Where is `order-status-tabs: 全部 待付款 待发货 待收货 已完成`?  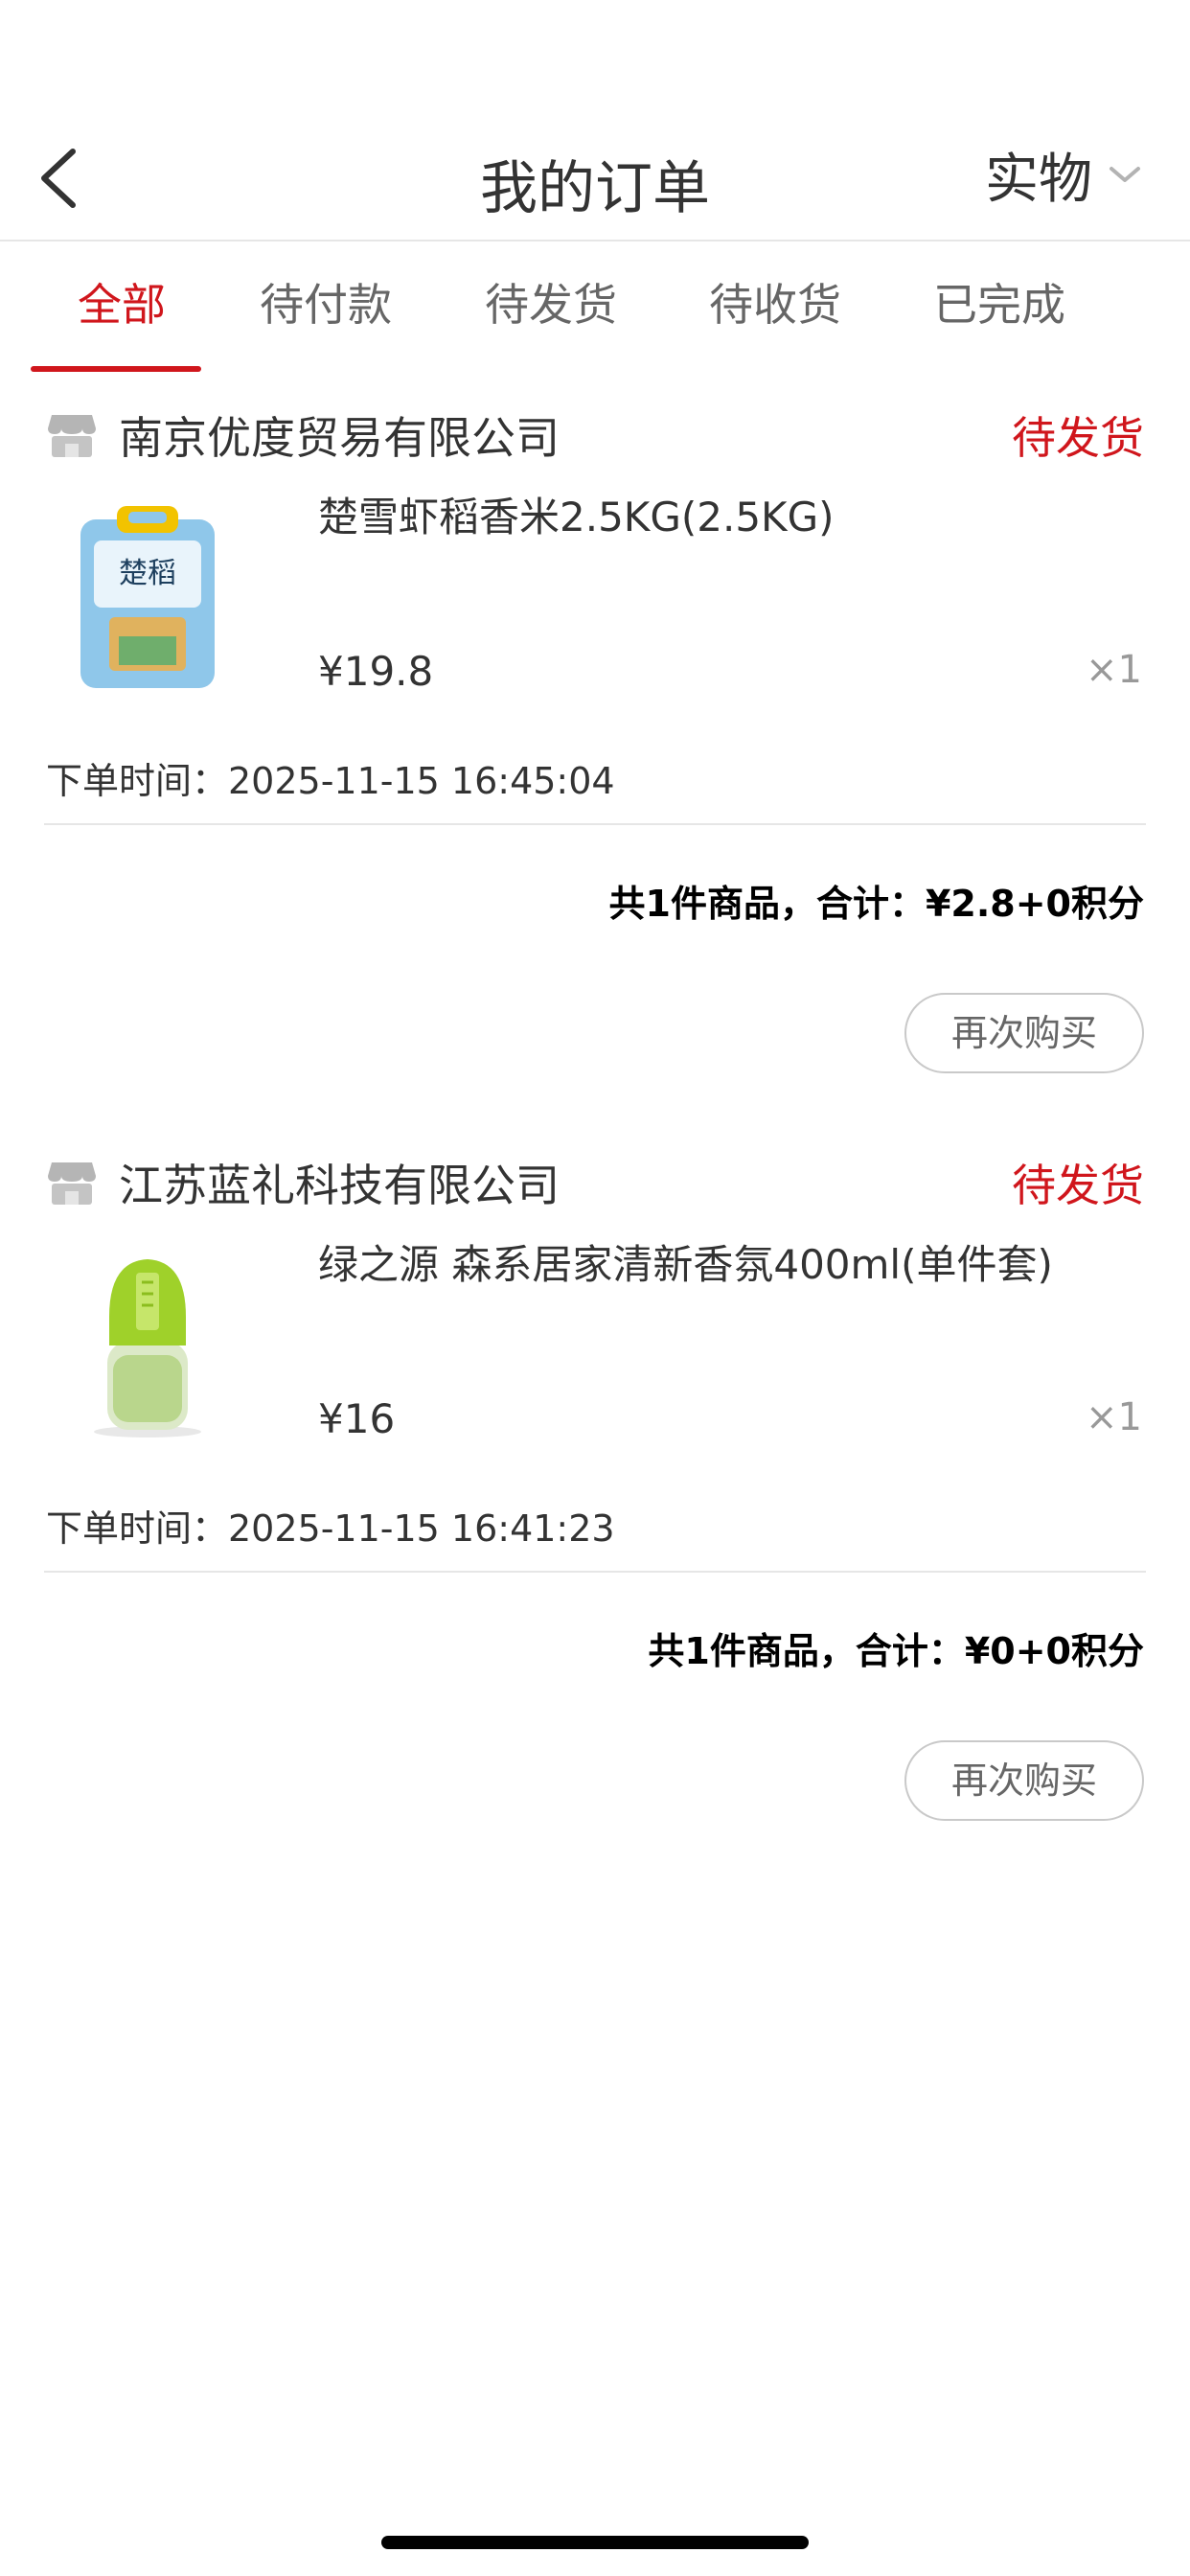
order-status-tabs: 全部 待付款 待发货 待收货 已完成 is located at coordinates (595, 307).